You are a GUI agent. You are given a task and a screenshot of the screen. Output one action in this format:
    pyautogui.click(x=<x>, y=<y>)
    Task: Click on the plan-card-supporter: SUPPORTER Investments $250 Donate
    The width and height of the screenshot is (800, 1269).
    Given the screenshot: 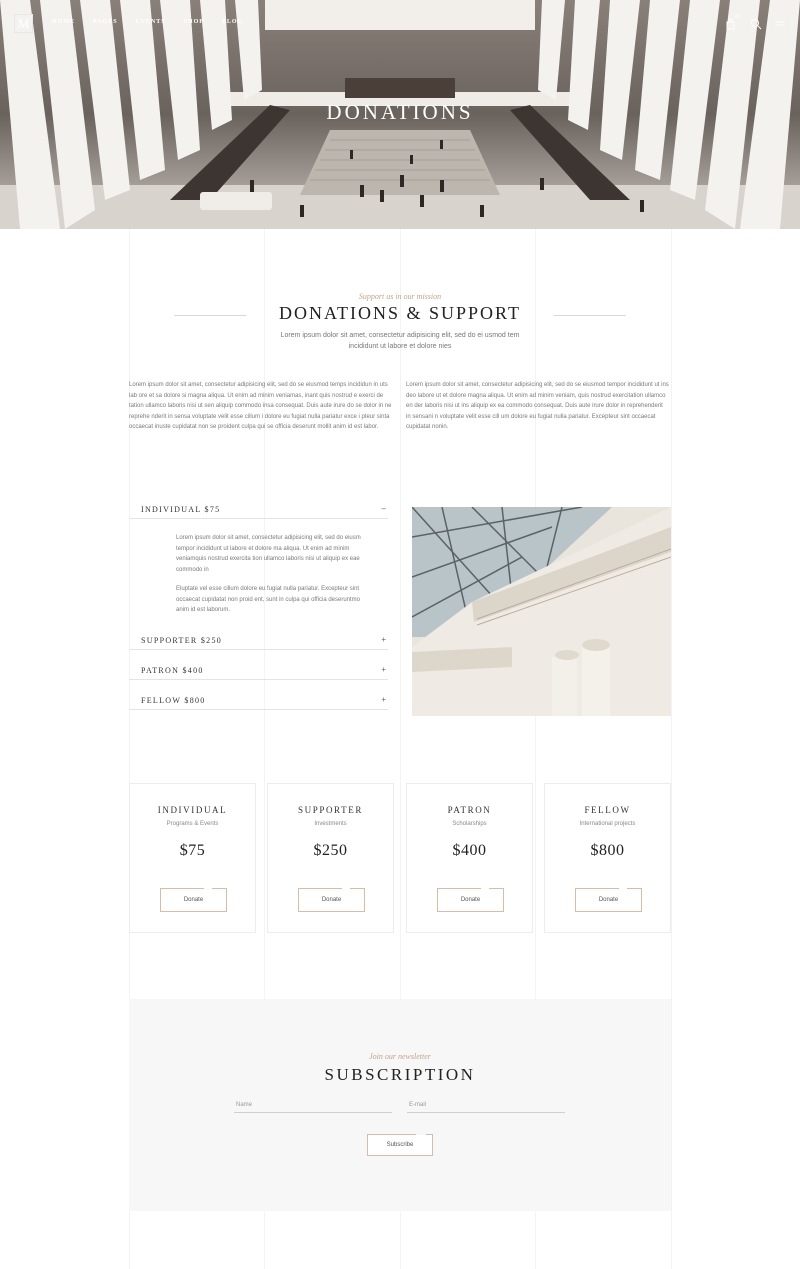 What is the action you would take?
    pyautogui.click(x=330, y=858)
    